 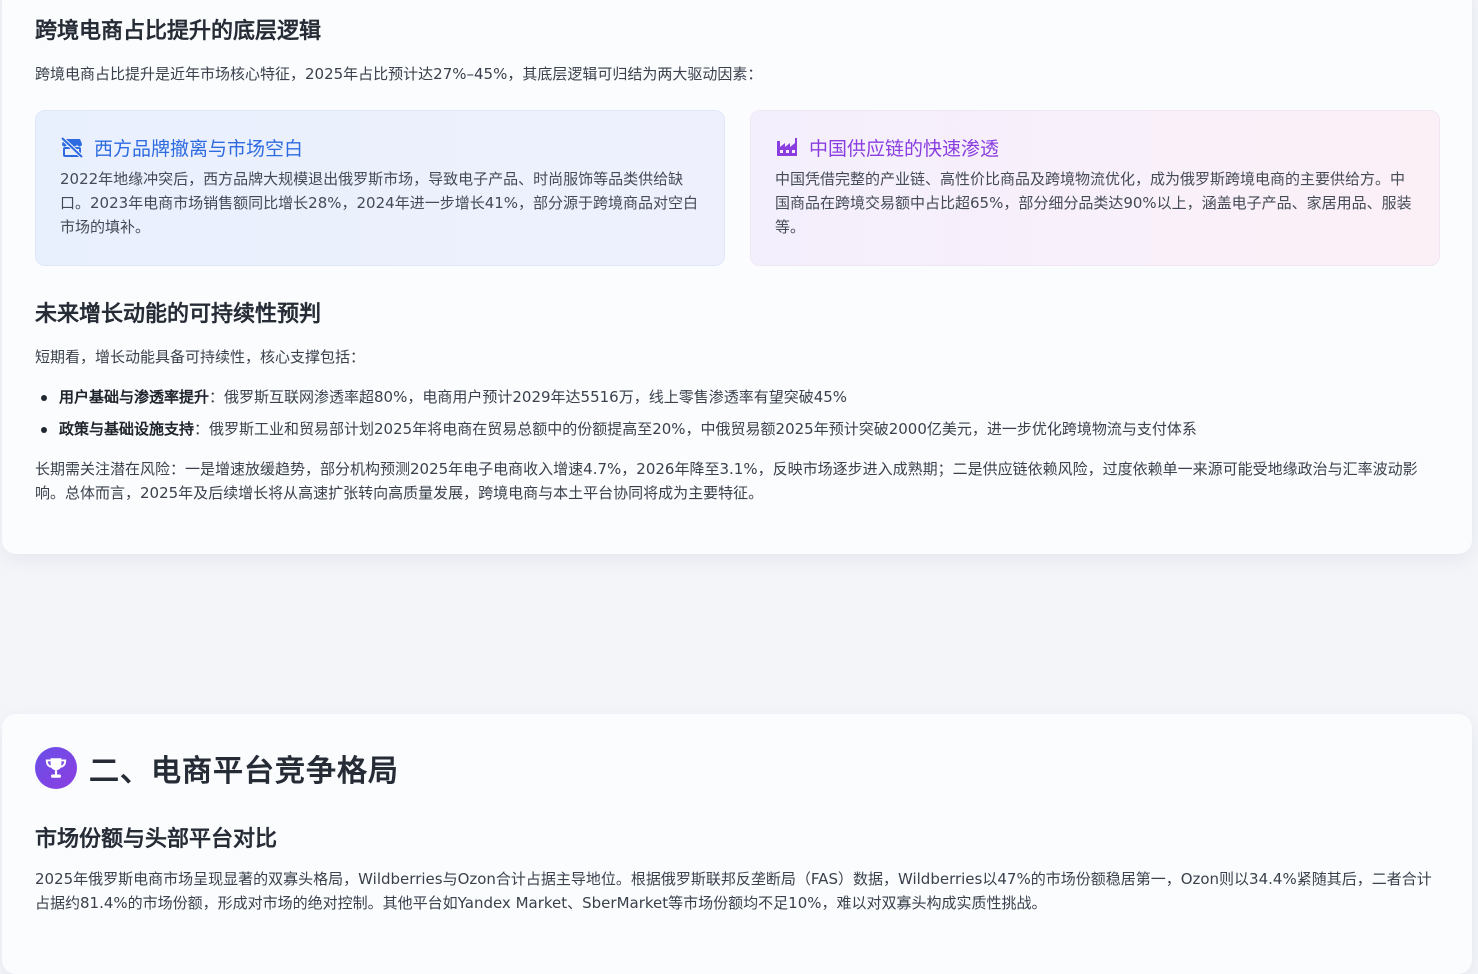 I want to click on card-western-title: 西方品牌撤离与市场空白, so click(x=199, y=148).